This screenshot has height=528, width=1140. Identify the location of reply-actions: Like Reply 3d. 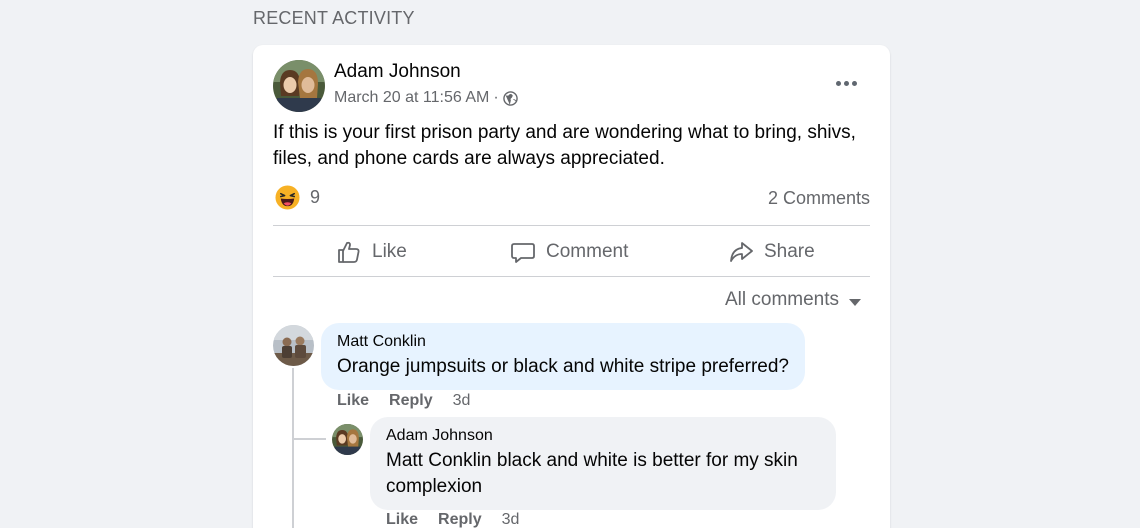
(452, 519).